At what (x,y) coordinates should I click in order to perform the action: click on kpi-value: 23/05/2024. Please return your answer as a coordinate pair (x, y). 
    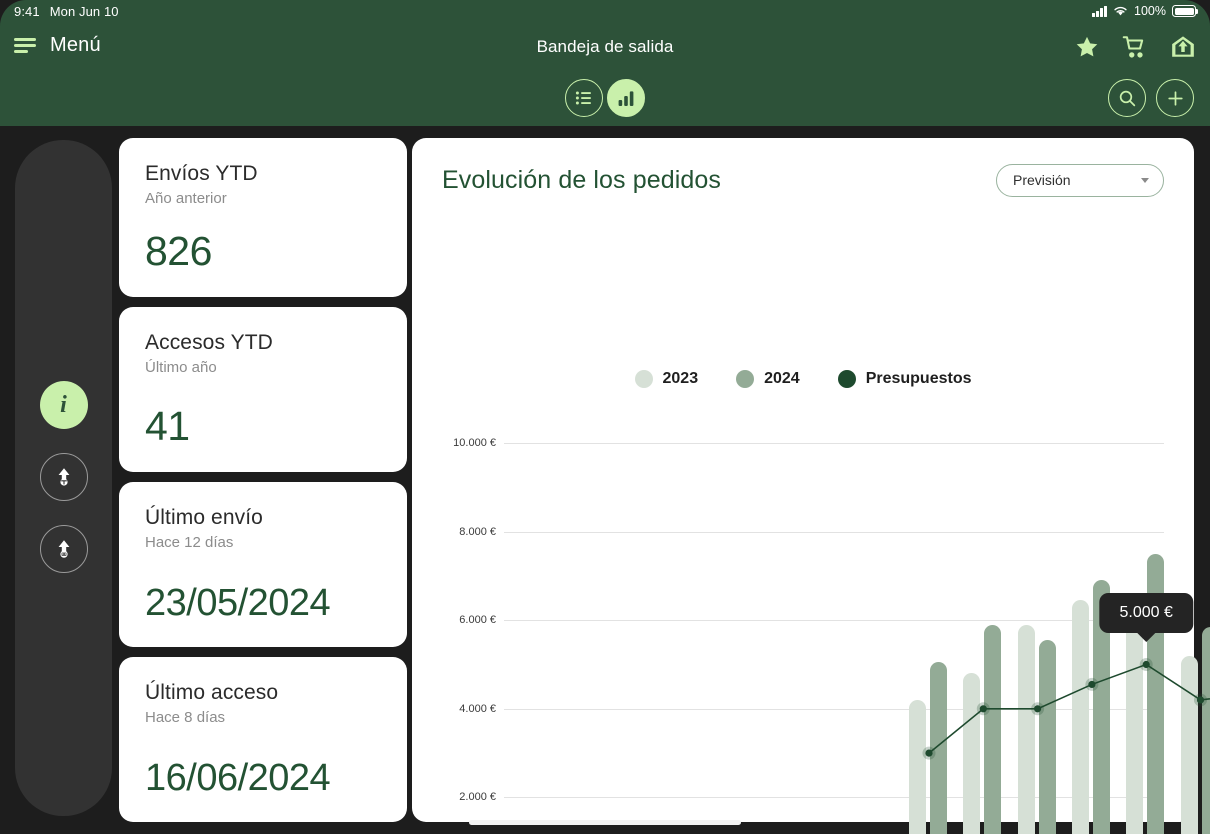
    Looking at the image, I should click on (238, 603).